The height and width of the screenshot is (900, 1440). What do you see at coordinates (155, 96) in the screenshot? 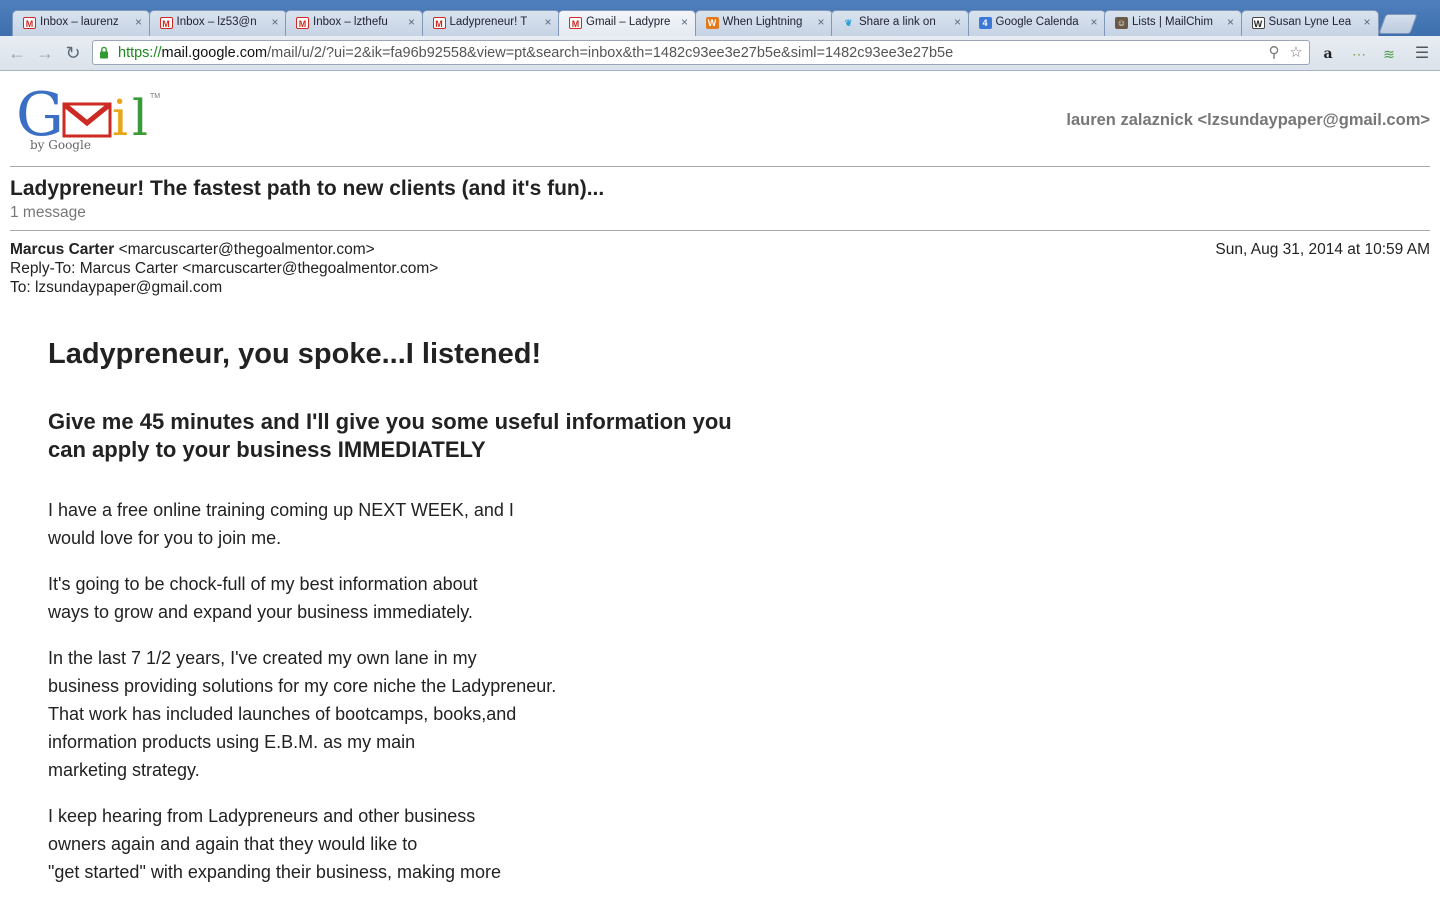
I see `svg-text: TM` at bounding box center [155, 96].